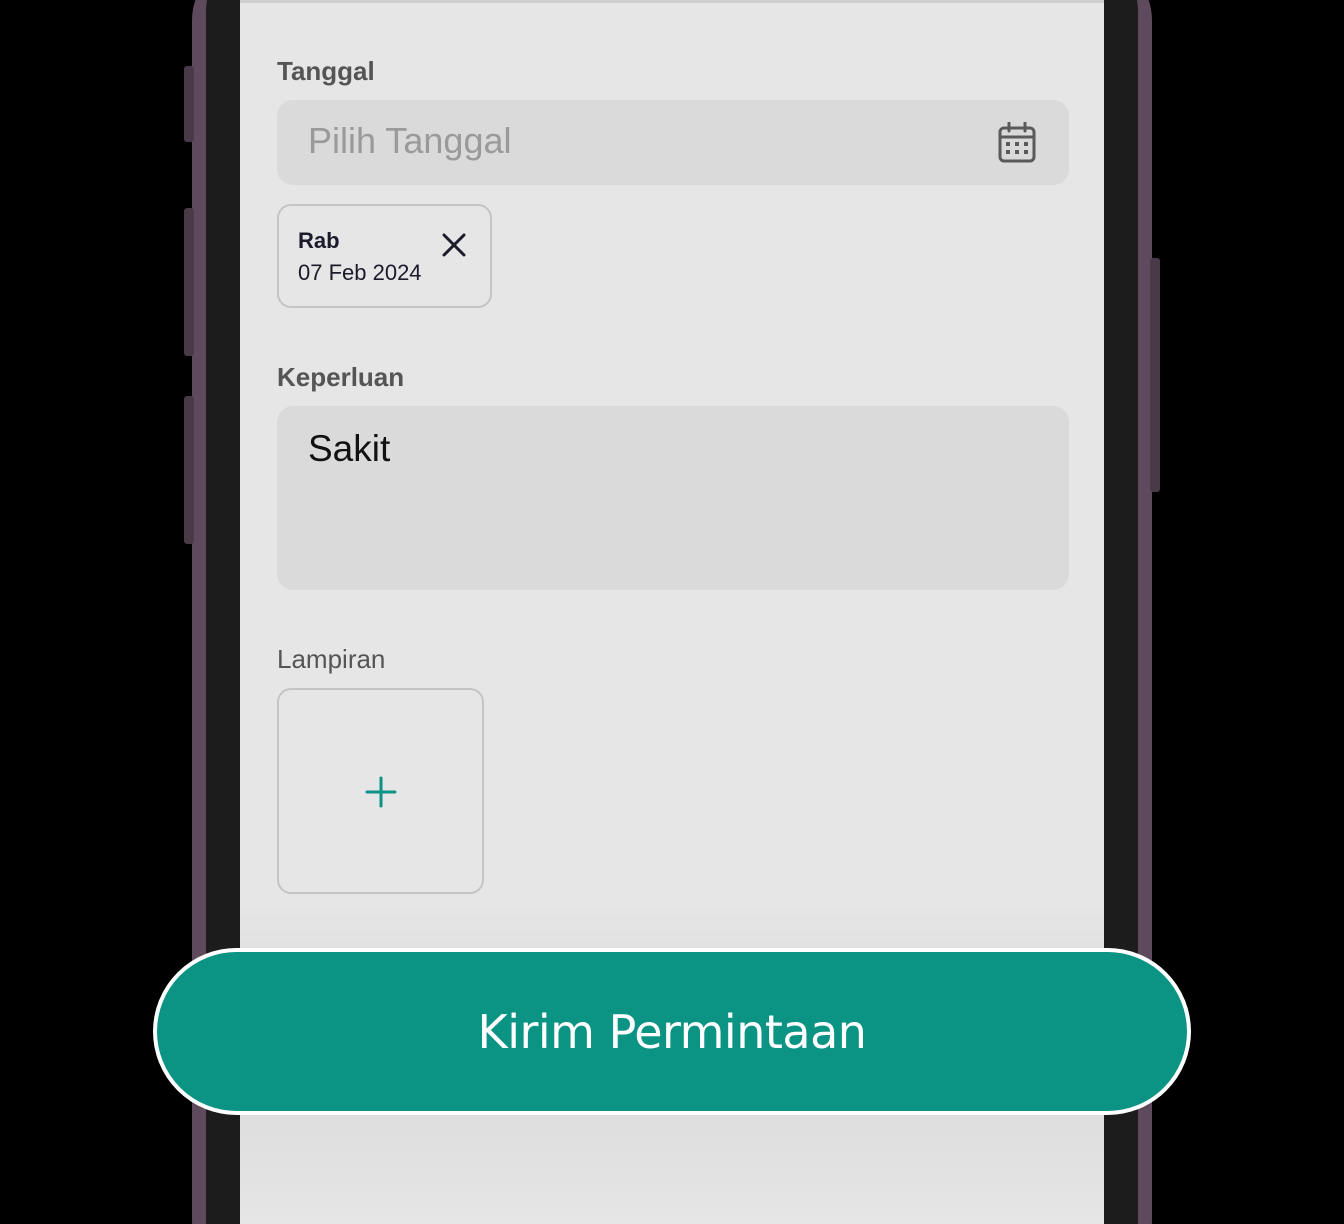 Image resolution: width=1344 pixels, height=1224 pixels. I want to click on chip-date: 07 Feb 2024, so click(360, 272).